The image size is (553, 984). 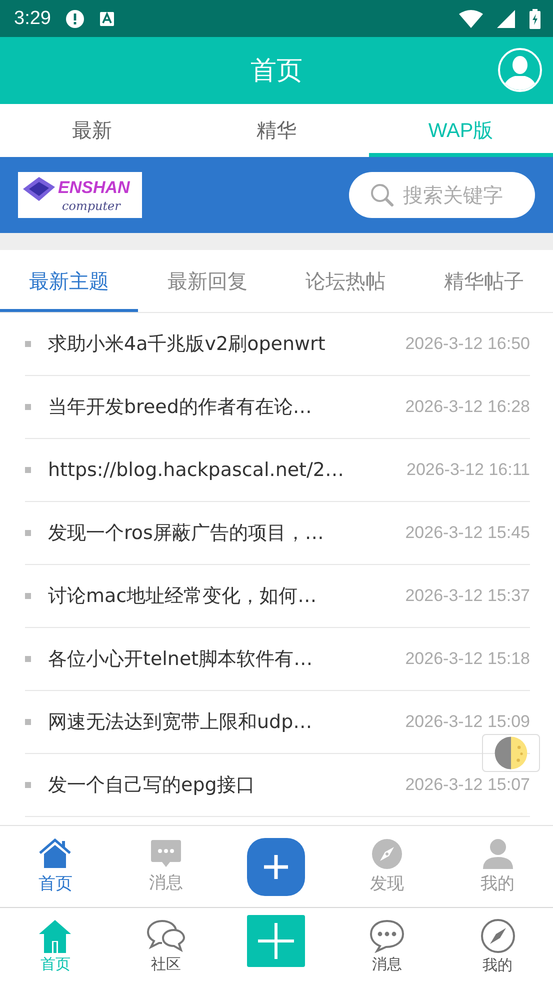 I want to click on person-icon, so click(x=498, y=854).